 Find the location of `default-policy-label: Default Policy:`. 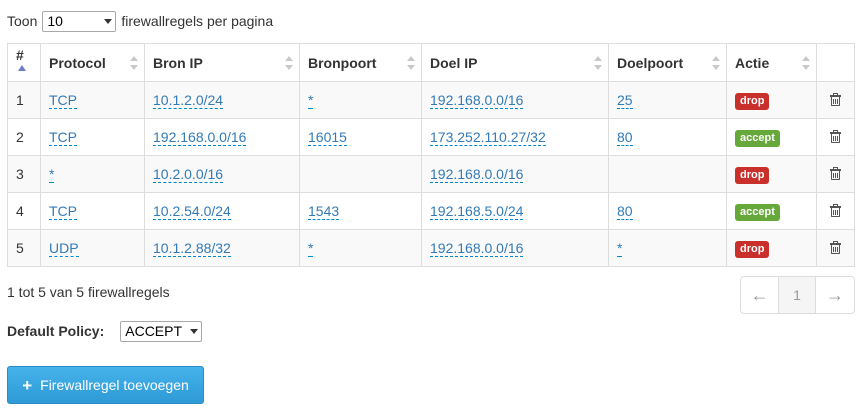

default-policy-label: Default Policy: is located at coordinates (56, 331).